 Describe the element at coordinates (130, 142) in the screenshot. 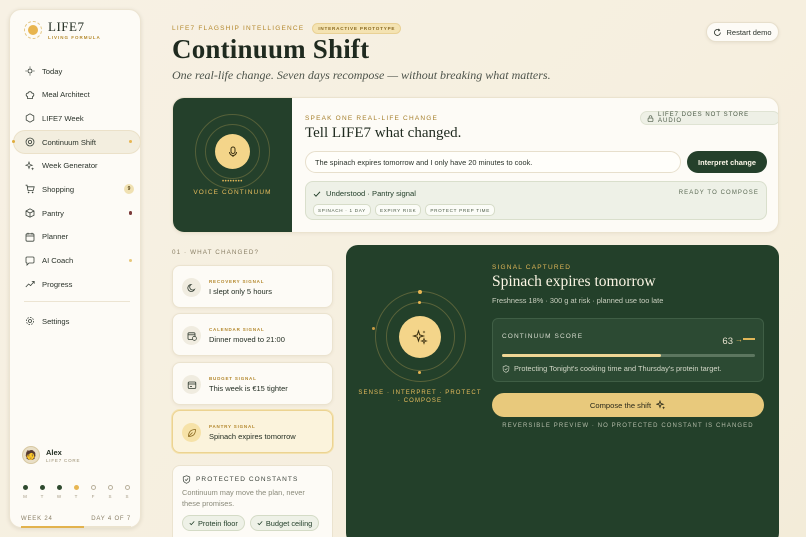

I see `active-indicator-dot` at that location.